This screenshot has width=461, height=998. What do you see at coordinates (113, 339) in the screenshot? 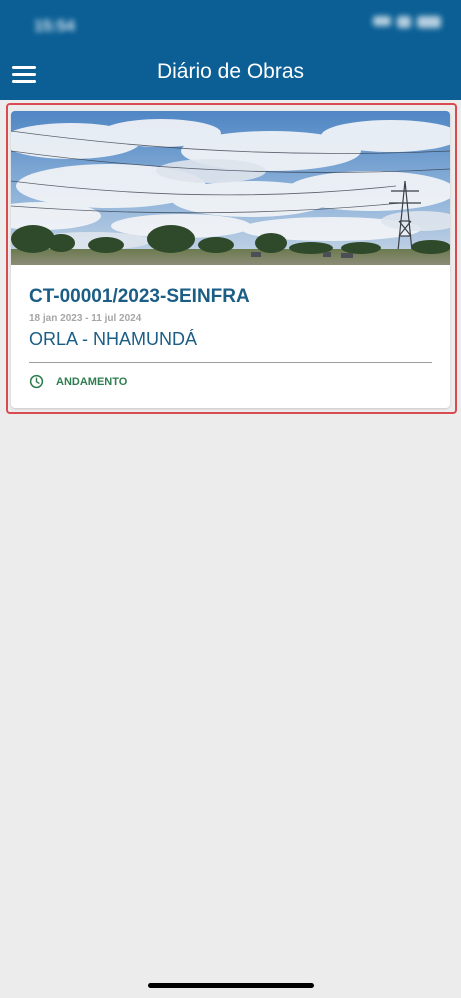
I see `work-name: ORLA - NHAMUNDÁ` at bounding box center [113, 339].